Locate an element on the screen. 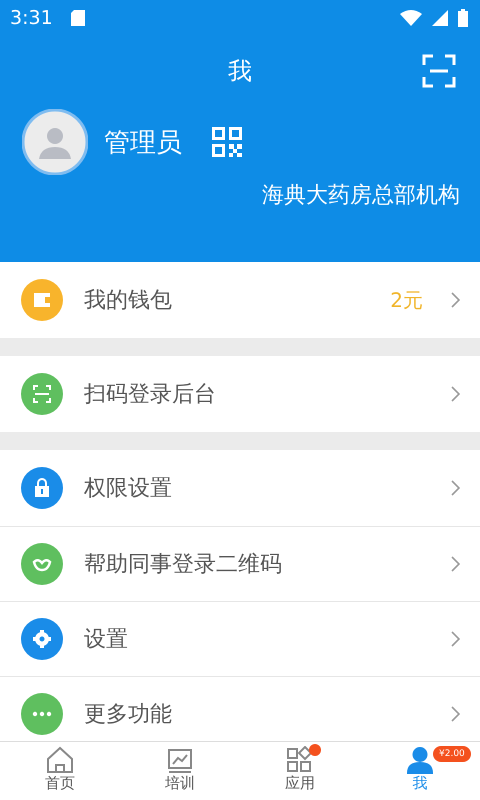  qr-code-icon is located at coordinates (227, 142).